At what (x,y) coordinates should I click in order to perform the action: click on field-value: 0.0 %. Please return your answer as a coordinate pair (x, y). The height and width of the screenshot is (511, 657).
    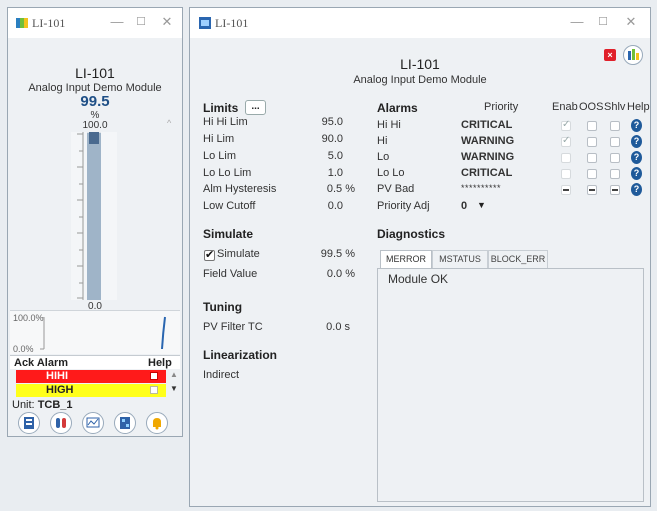
    Looking at the image, I should click on (322, 274).